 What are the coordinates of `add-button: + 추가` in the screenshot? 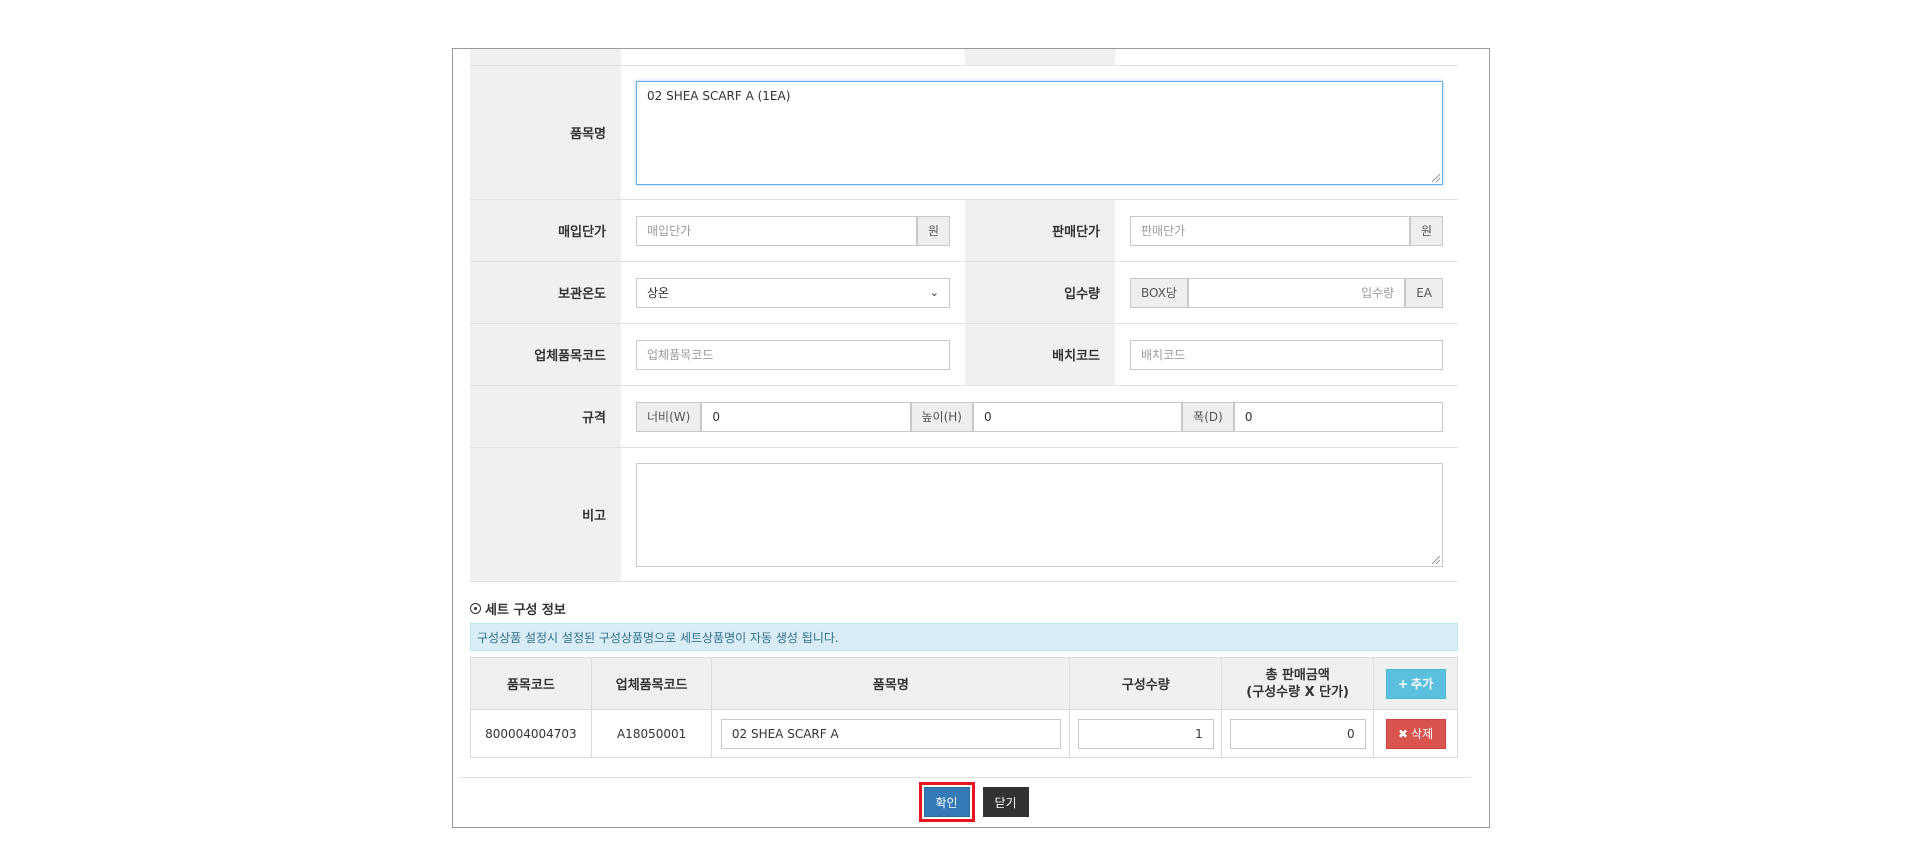 It's located at (1415, 683).